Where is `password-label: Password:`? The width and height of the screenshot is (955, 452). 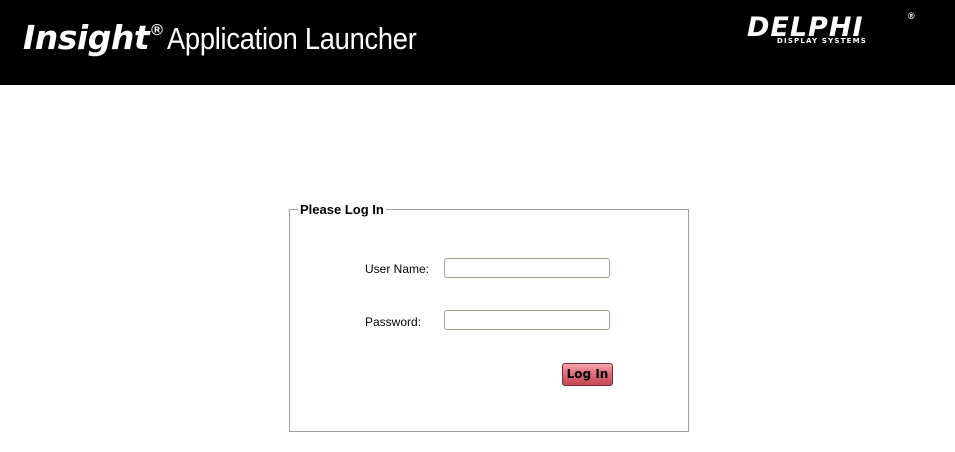
password-label: Password: is located at coordinates (393, 322).